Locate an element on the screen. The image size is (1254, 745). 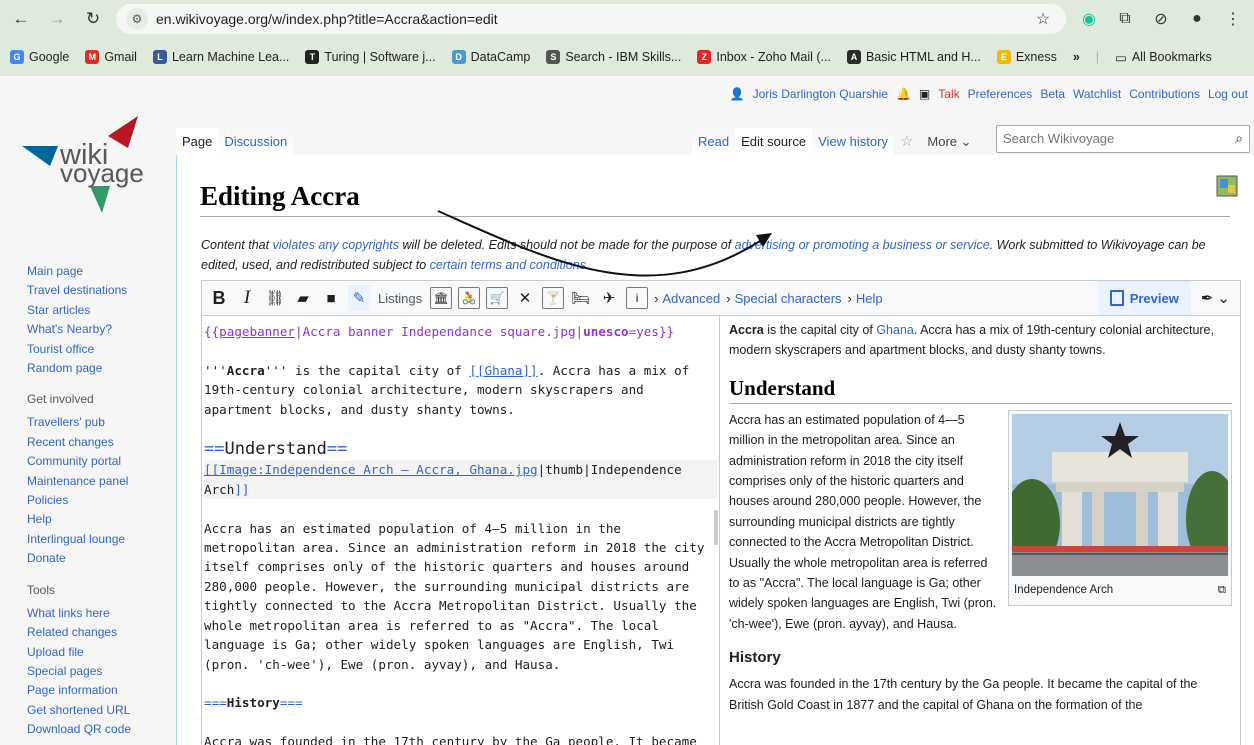
sidebar-item-random-page: Random page is located at coordinates (97, 368).